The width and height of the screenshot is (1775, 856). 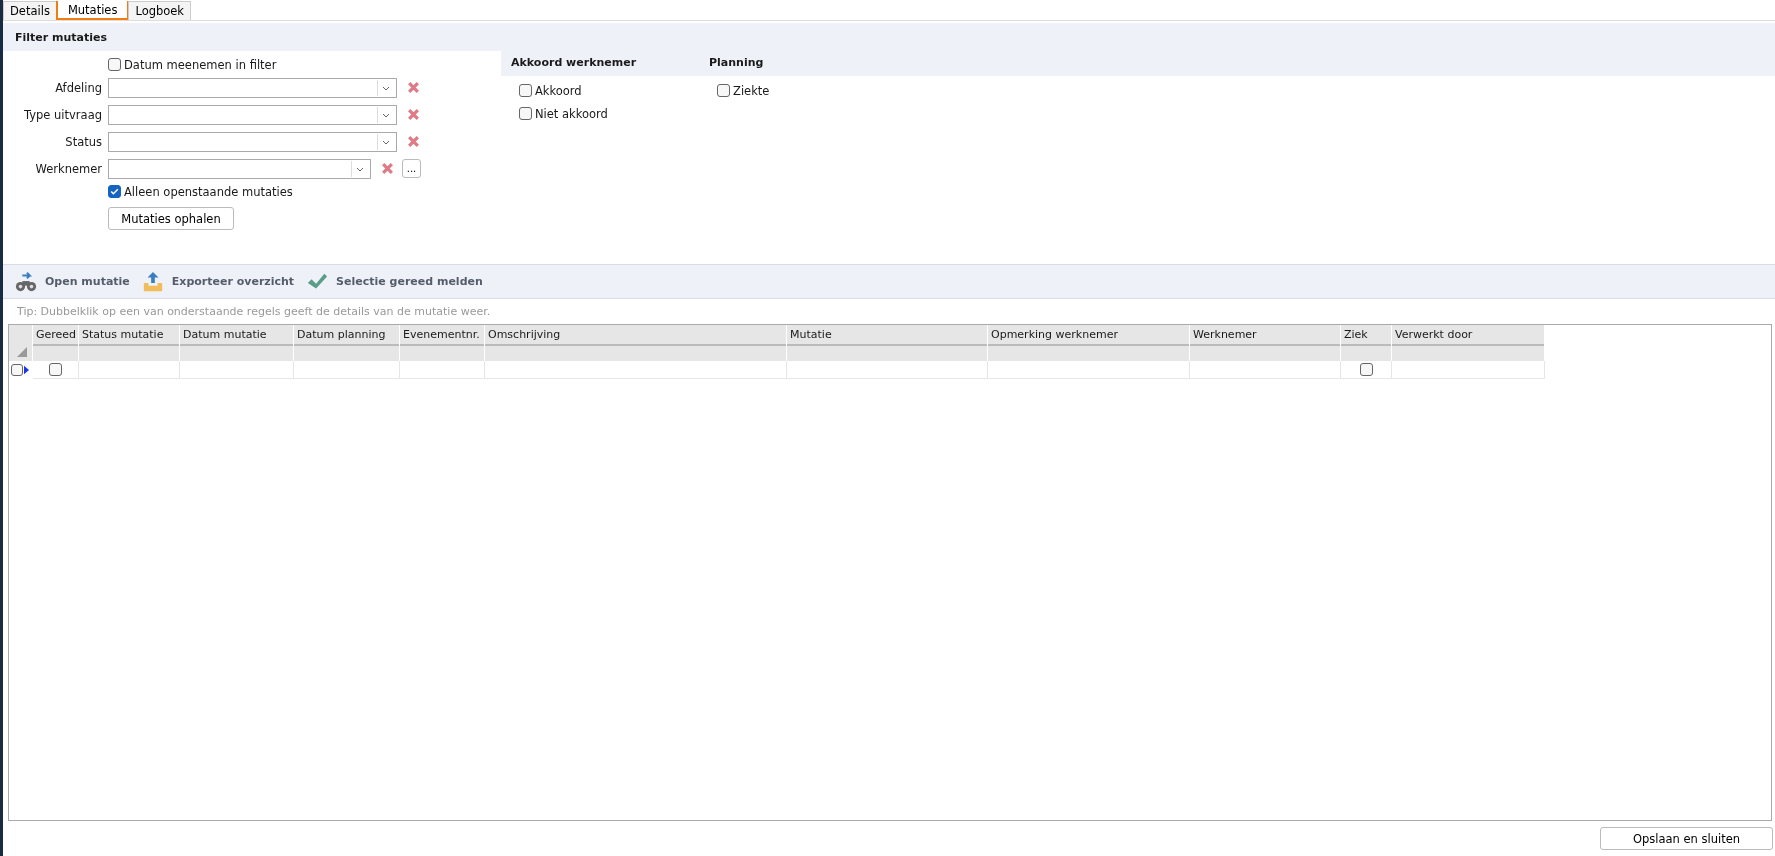 What do you see at coordinates (1265, 335) in the screenshot?
I see `column-header: Werknemer` at bounding box center [1265, 335].